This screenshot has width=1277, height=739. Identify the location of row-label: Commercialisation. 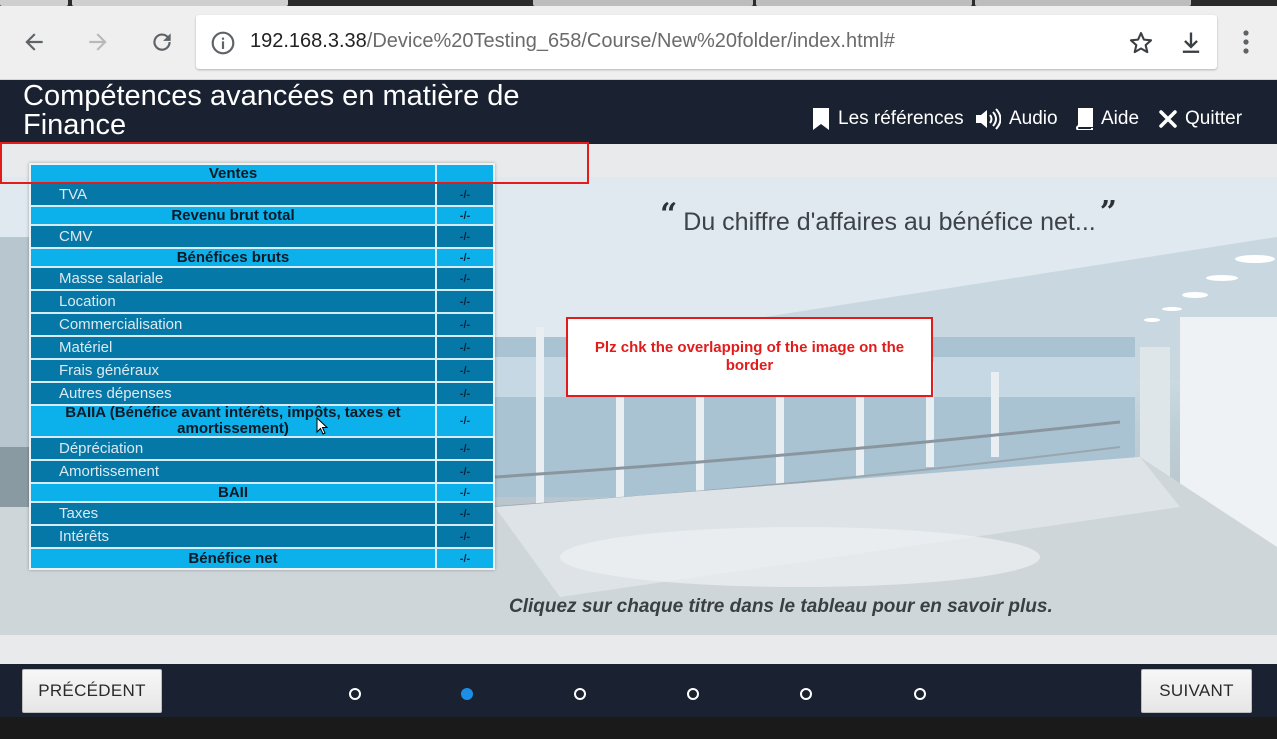
(234, 324).